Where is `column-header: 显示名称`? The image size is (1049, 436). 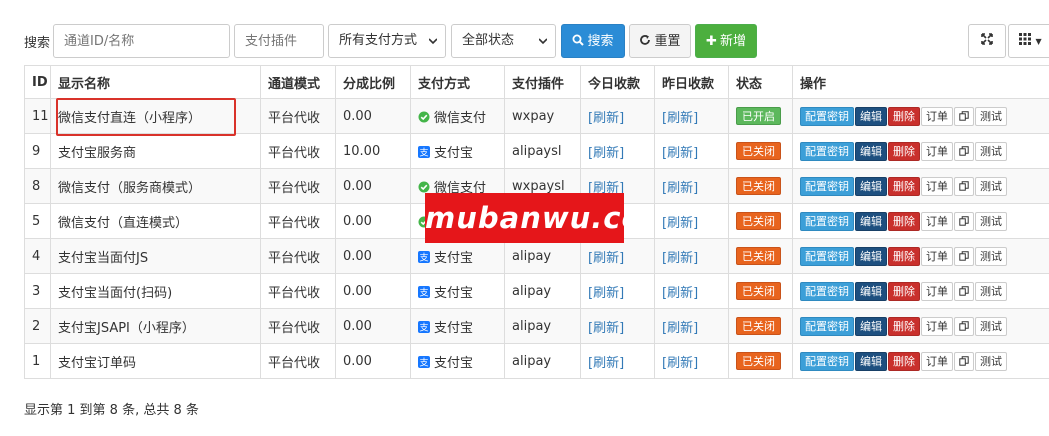 column-header: 显示名称 is located at coordinates (155, 82).